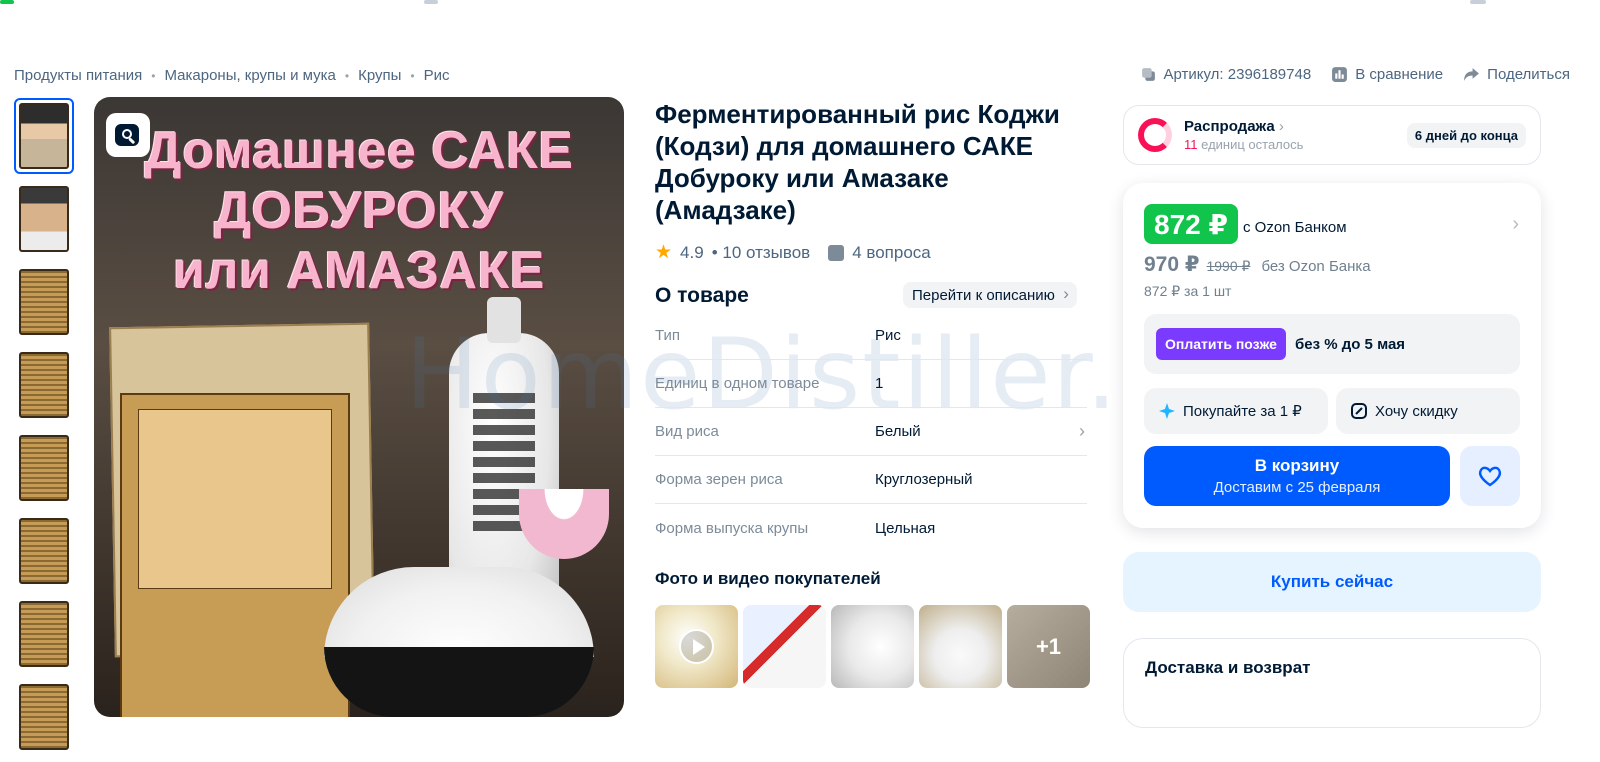  What do you see at coordinates (664, 252) in the screenshot?
I see `star-icon: ★` at bounding box center [664, 252].